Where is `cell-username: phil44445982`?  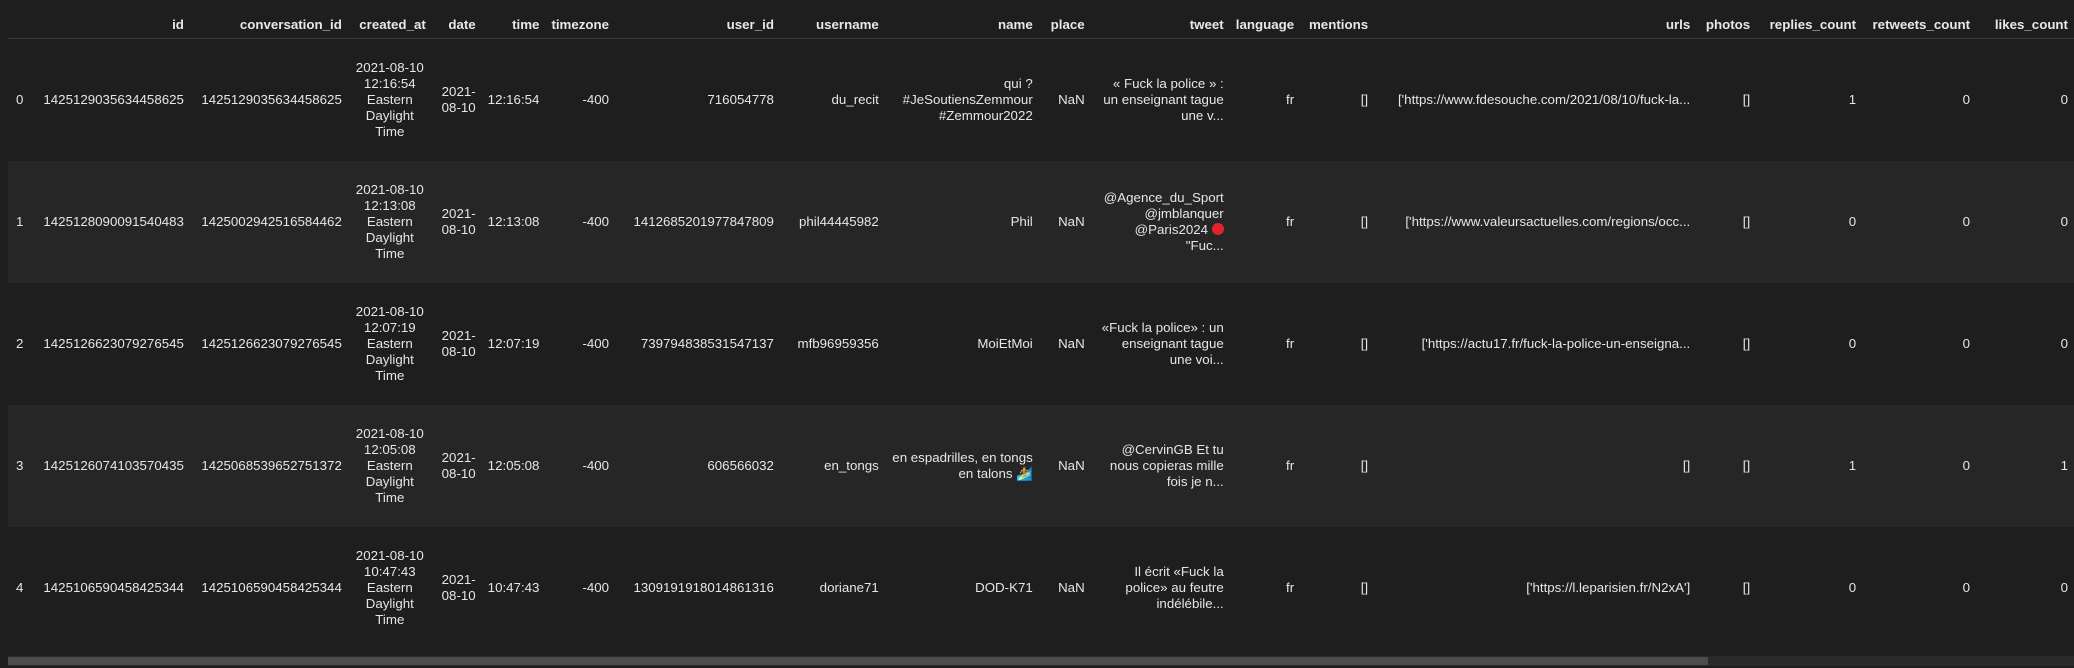 cell-username: phil44445982 is located at coordinates (838, 221).